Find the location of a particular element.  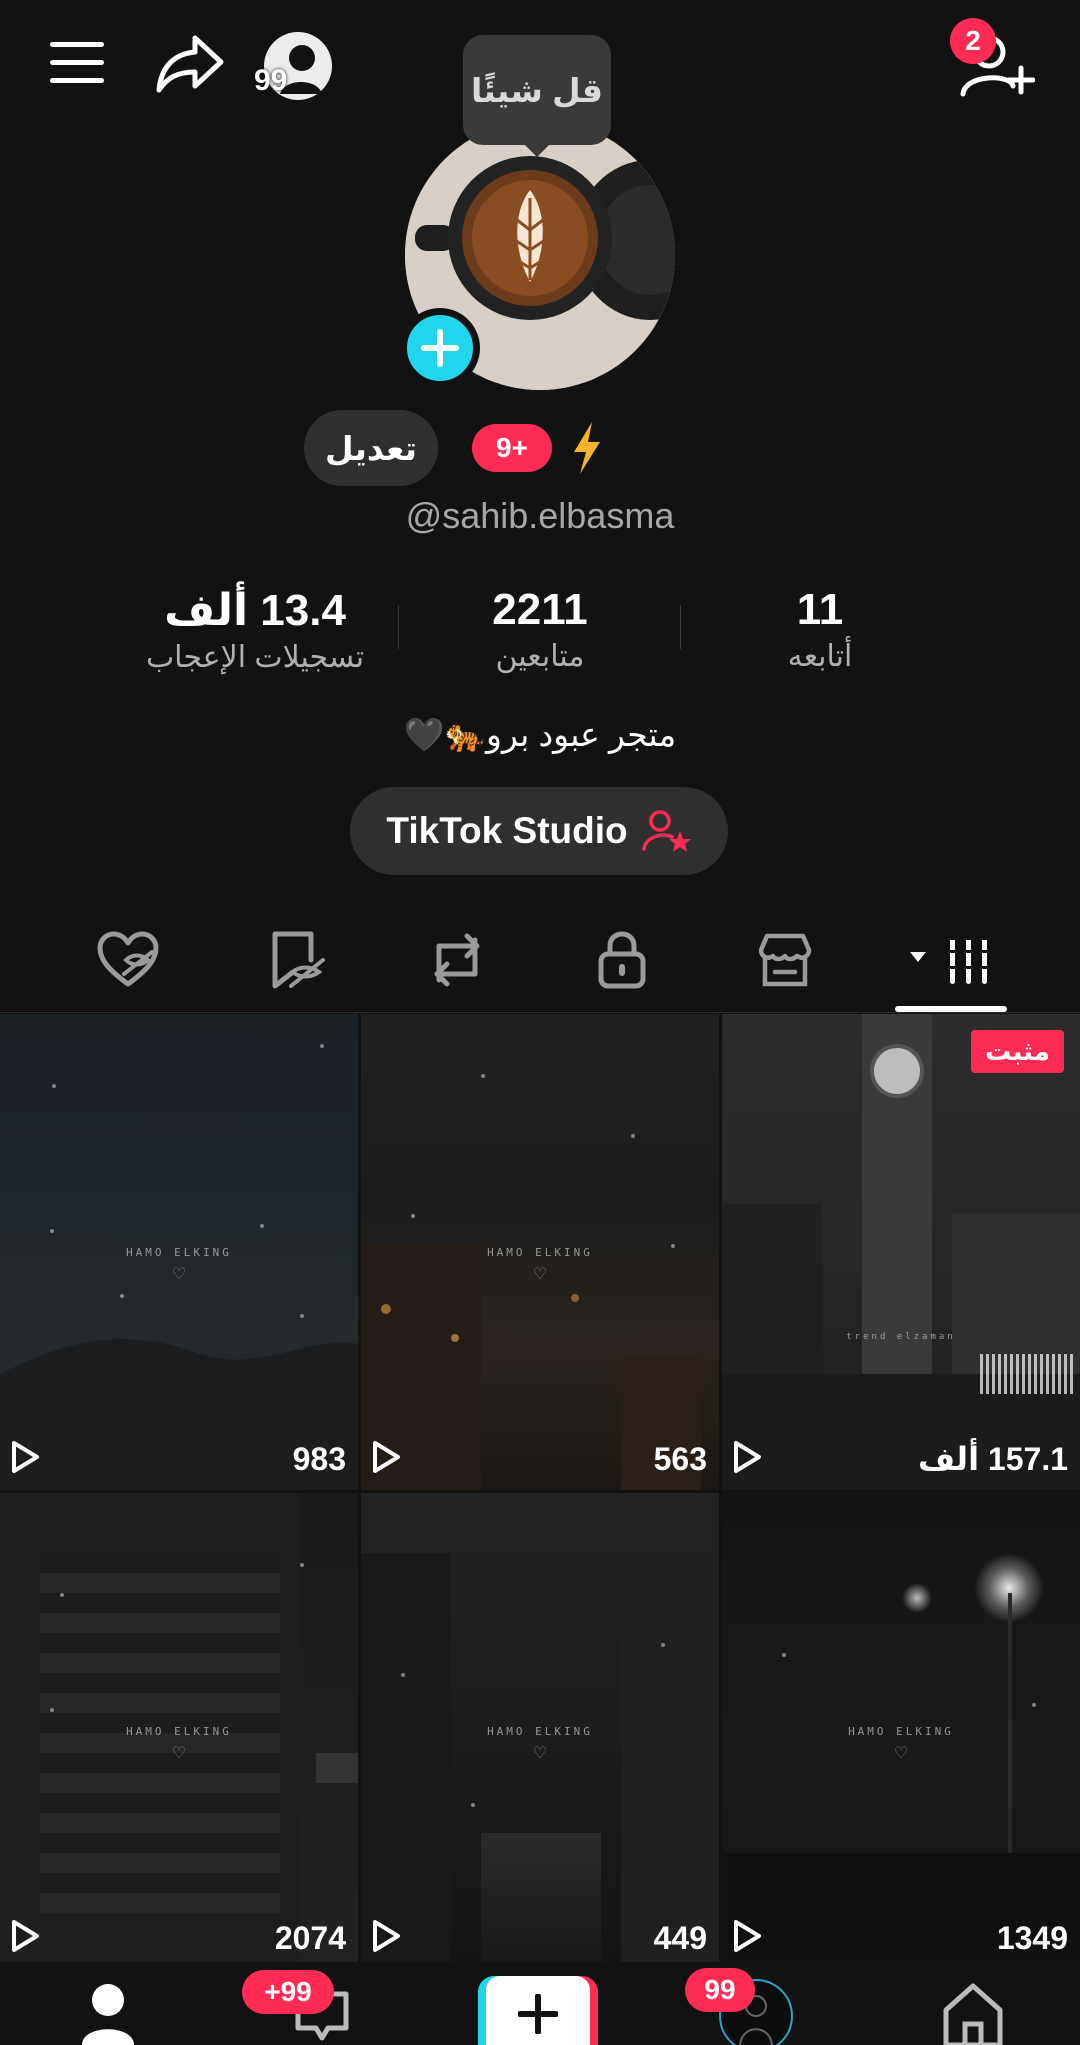

studio-label: TikTok Studio is located at coordinates (507, 830).